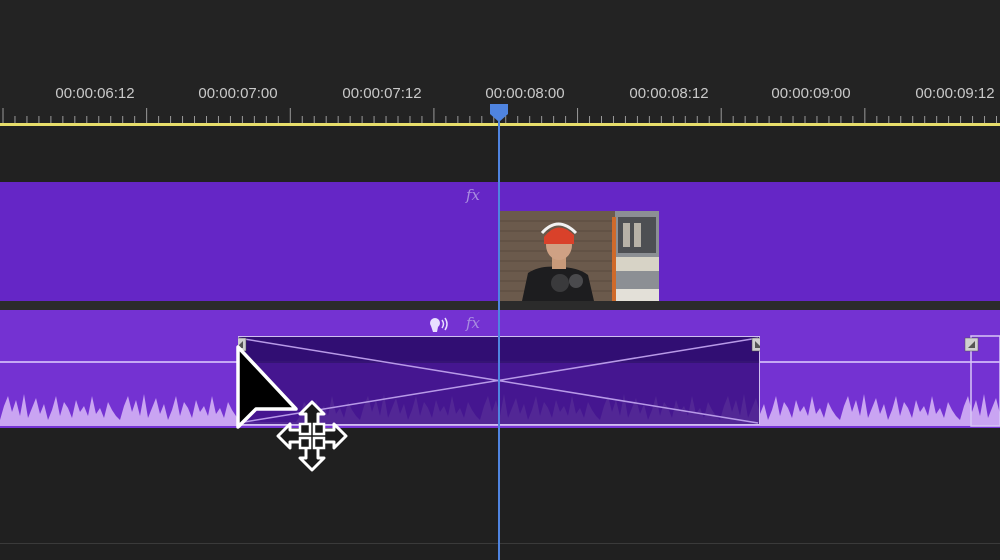 The height and width of the screenshot is (560, 1000). What do you see at coordinates (755, 344) in the screenshot?
I see `keyframe-icon` at bounding box center [755, 344].